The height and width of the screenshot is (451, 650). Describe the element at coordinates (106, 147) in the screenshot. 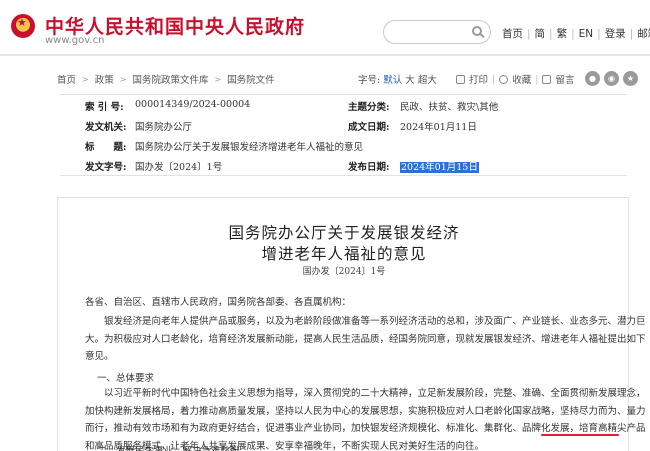

I see `title-label: 标 题:` at that location.